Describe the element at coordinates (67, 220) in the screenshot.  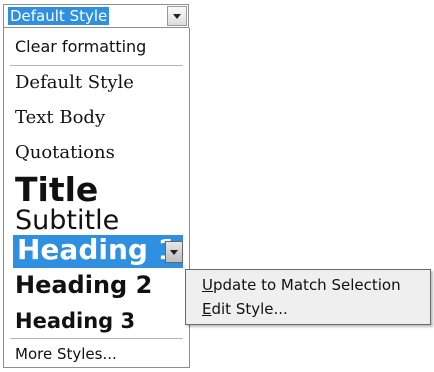
I see `style-item-subtitle: Subtitle` at that location.